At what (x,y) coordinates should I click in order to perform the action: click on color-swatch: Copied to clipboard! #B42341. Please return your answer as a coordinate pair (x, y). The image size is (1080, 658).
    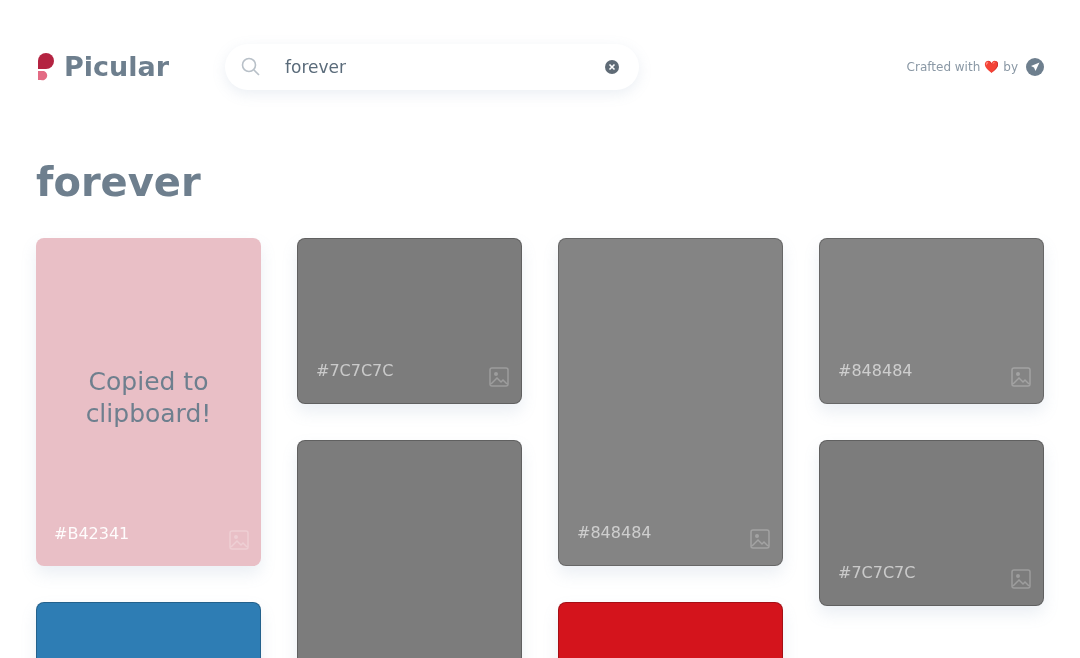
    Looking at the image, I should click on (148, 402).